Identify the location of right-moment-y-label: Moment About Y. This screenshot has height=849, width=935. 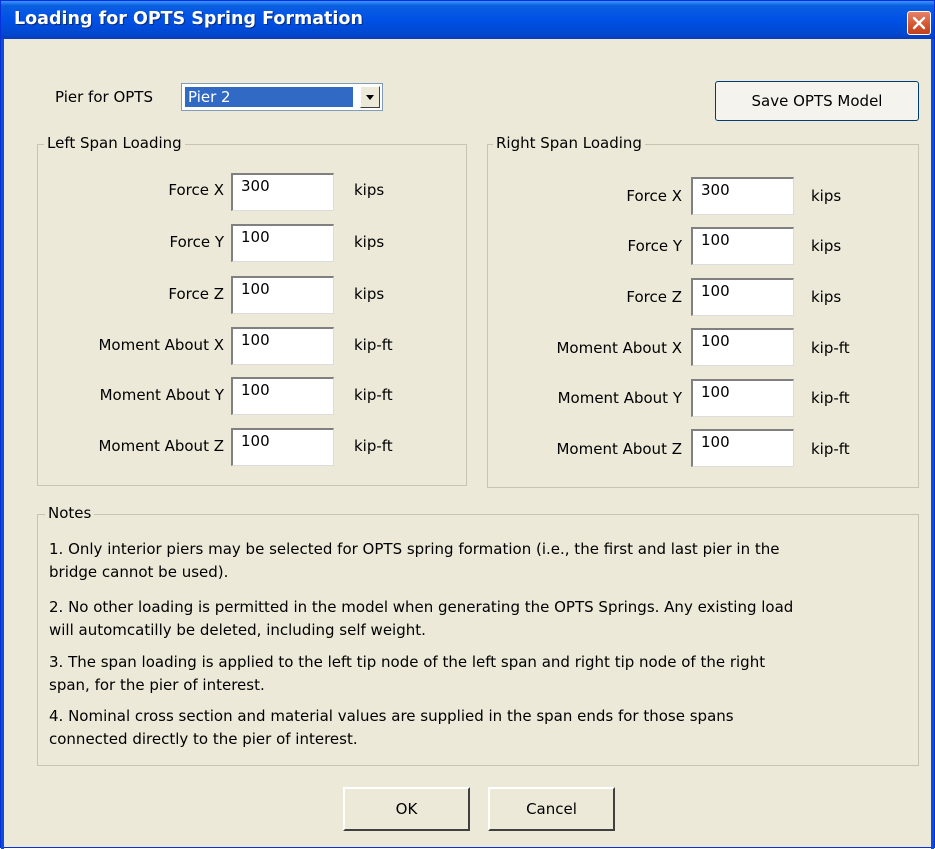
(619, 398).